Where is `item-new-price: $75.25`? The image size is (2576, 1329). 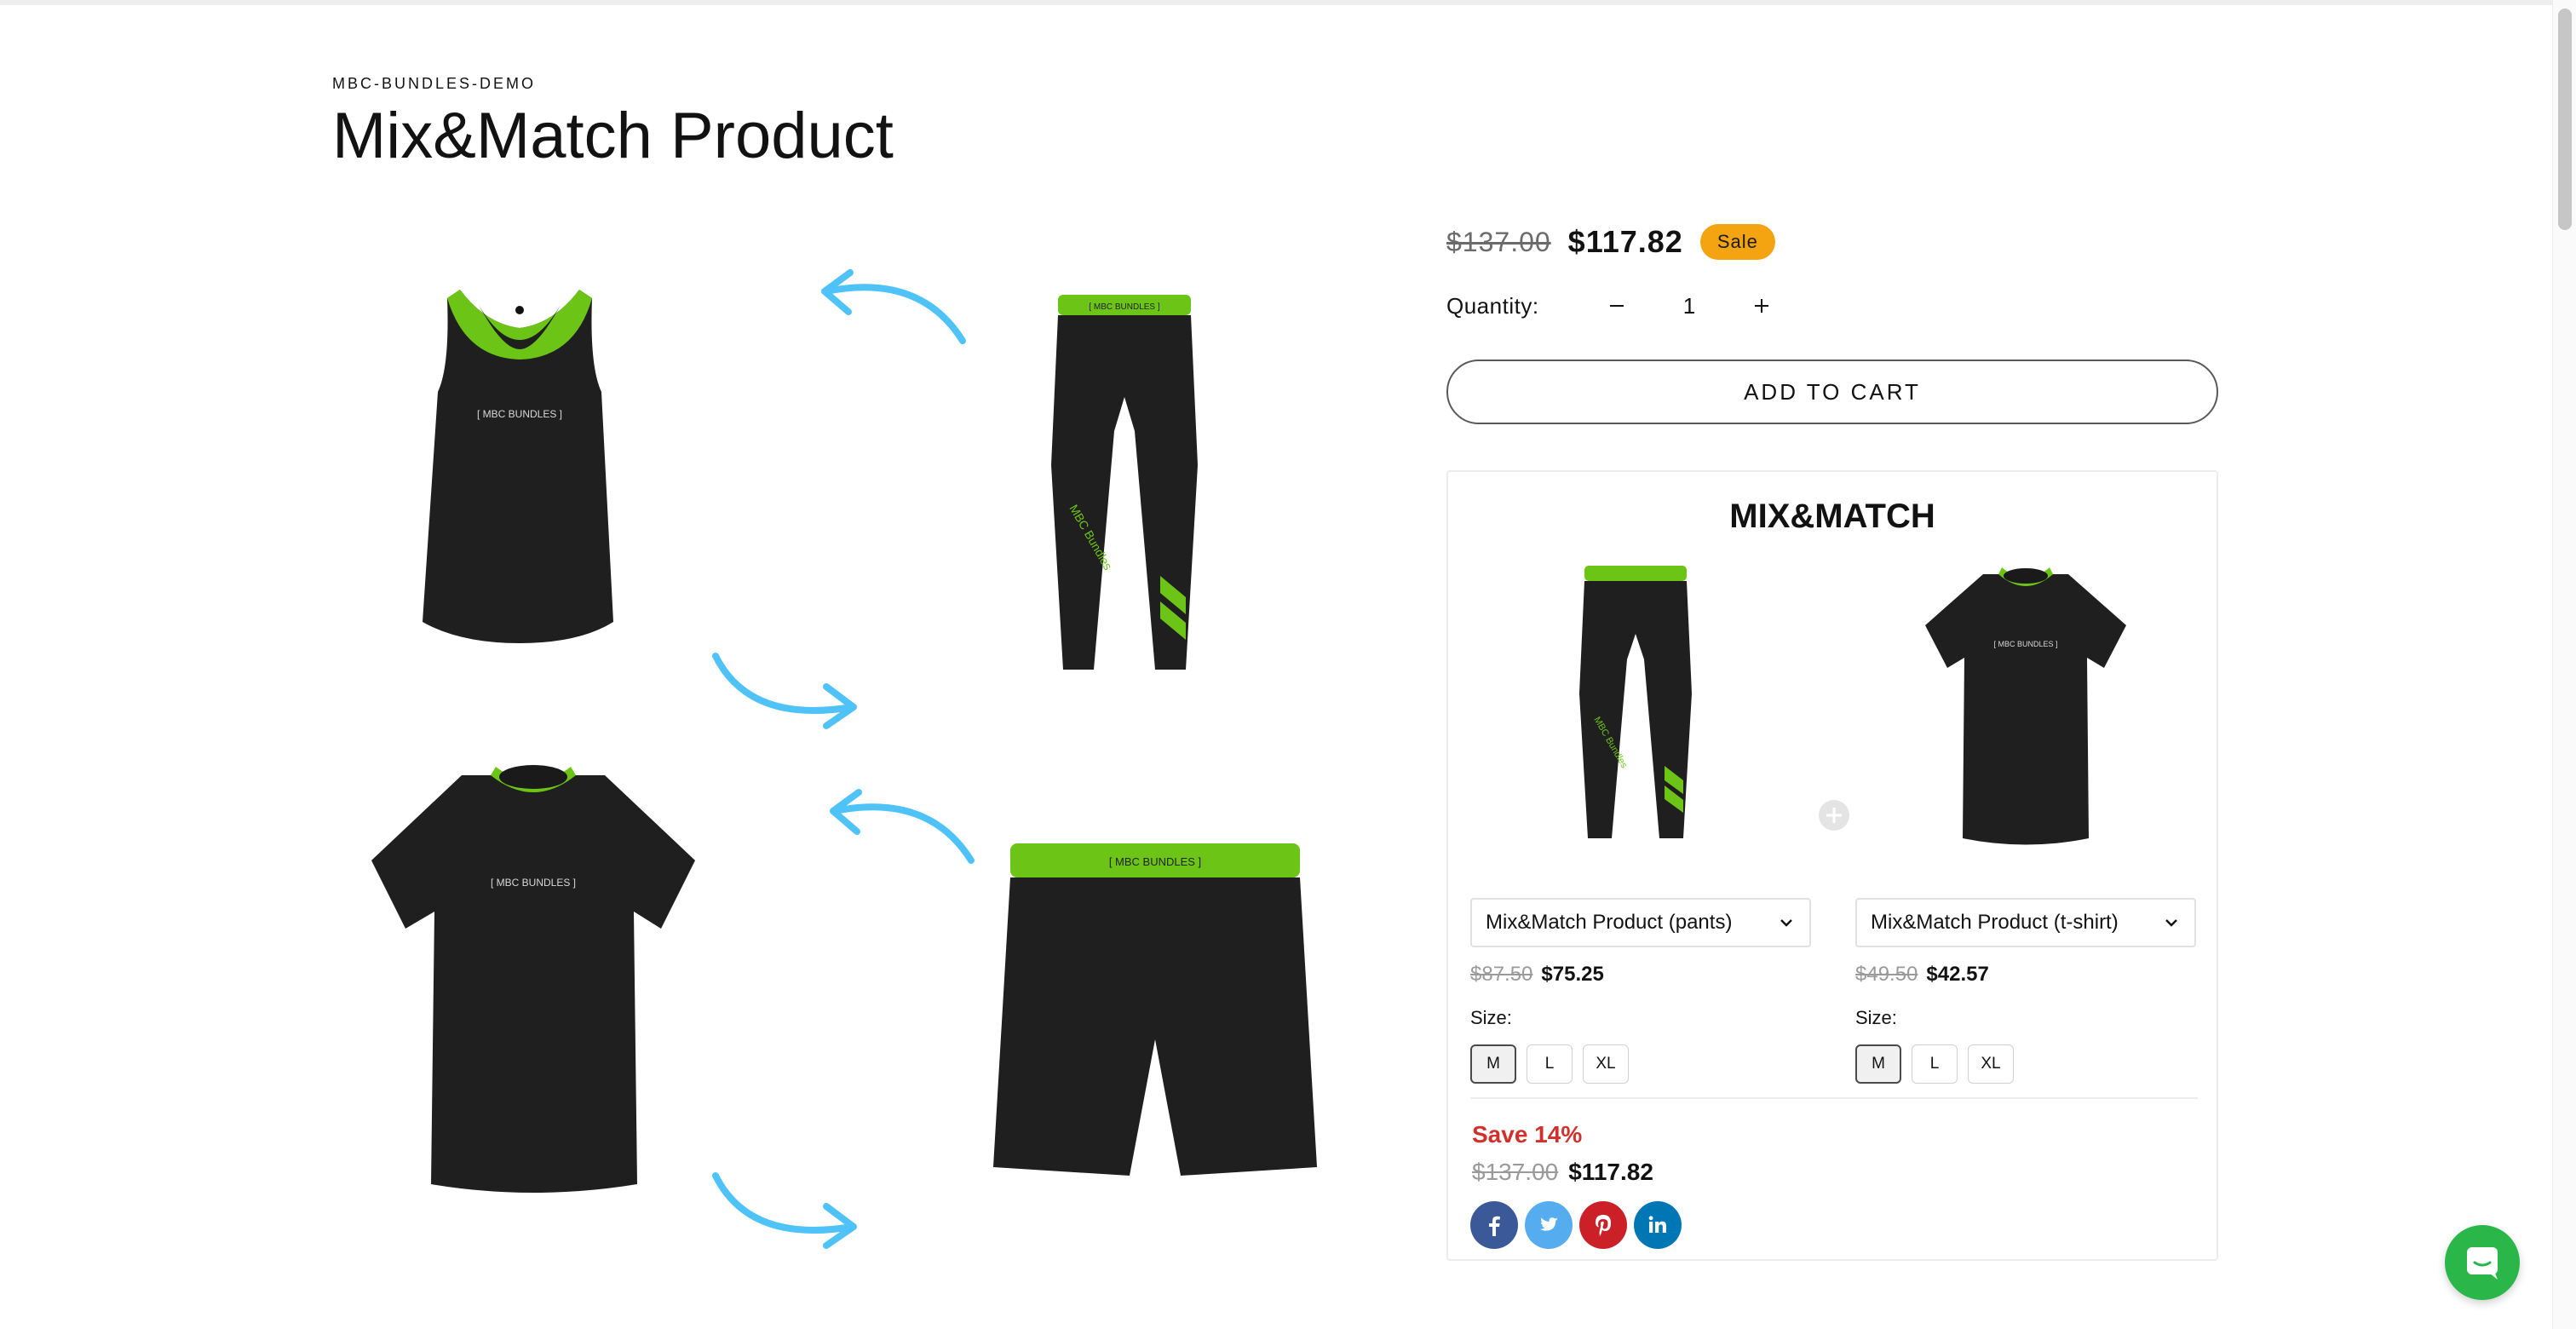
item-new-price: $75.25 is located at coordinates (1573, 975).